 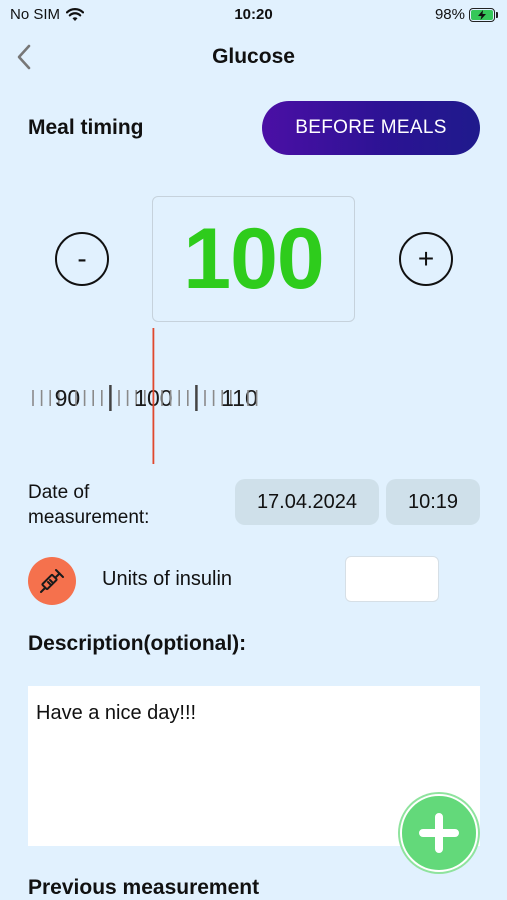 I want to click on glucose-value-display: 100, so click(x=253, y=259).